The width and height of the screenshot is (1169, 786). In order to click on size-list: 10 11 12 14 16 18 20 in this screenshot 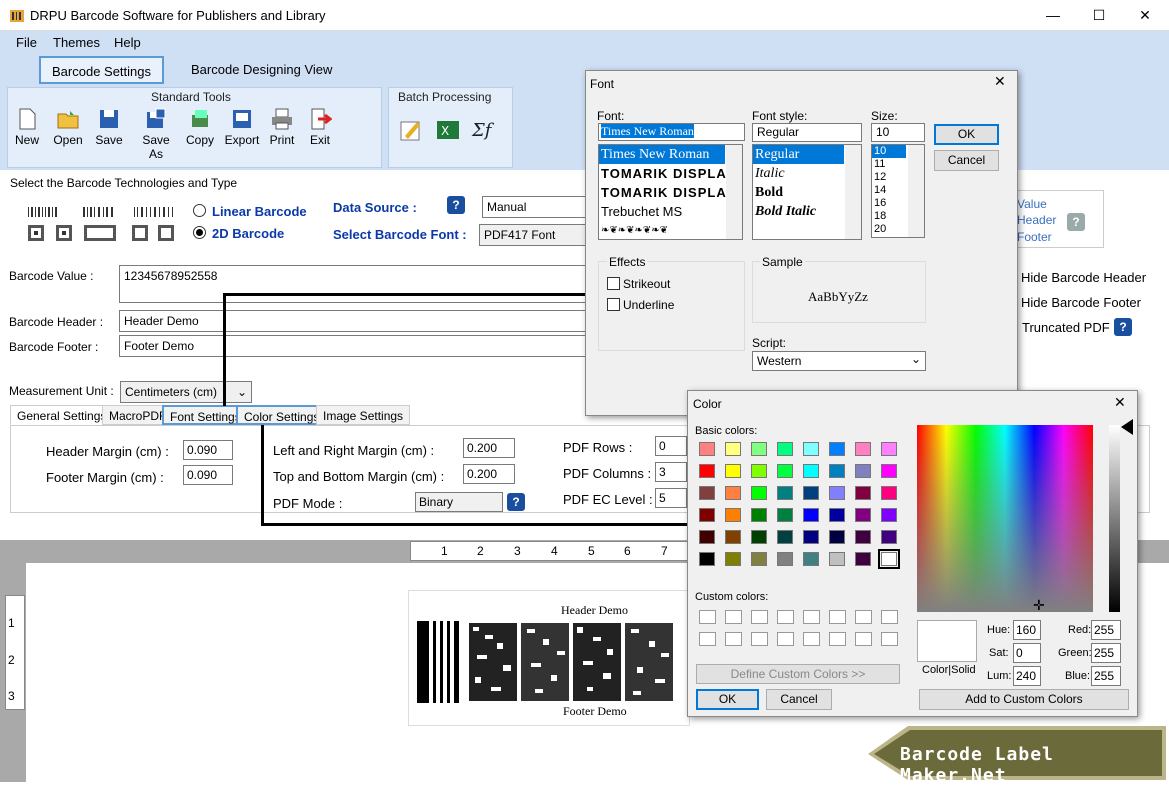, I will do `click(898, 191)`.